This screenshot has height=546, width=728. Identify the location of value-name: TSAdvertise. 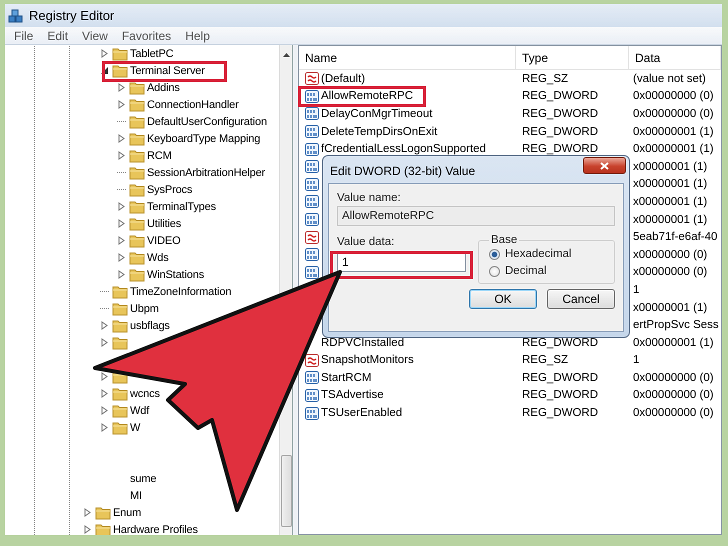
(352, 395).